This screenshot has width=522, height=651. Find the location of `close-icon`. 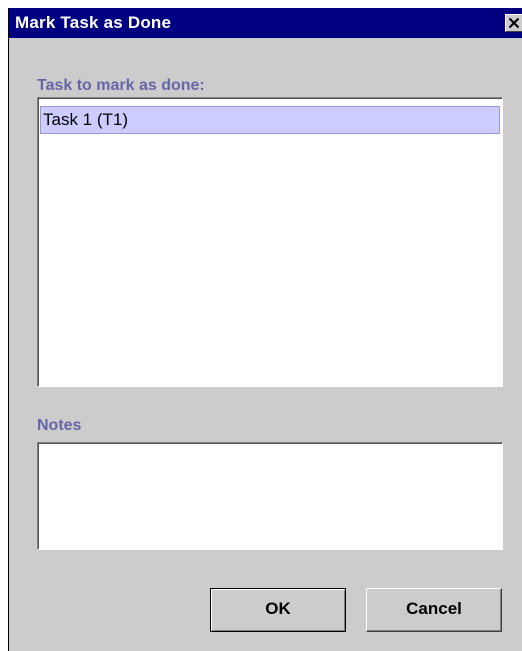

close-icon is located at coordinates (514, 23).